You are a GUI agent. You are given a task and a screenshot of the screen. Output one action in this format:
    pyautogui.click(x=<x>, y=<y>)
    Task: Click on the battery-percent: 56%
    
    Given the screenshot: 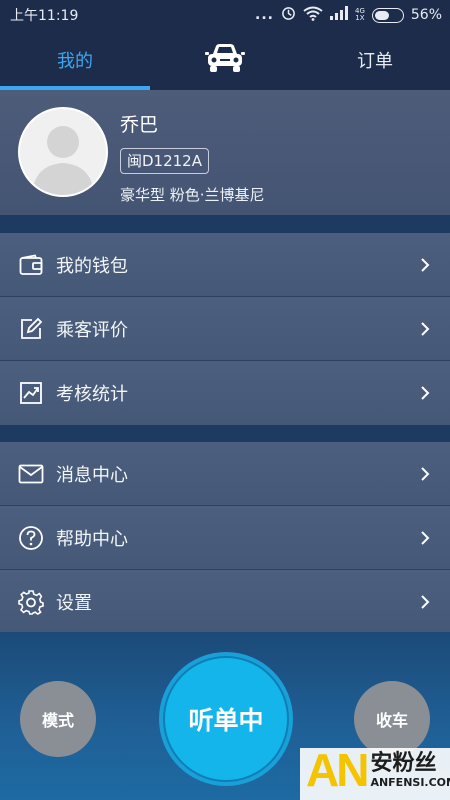 What is the action you would take?
    pyautogui.click(x=426, y=15)
    